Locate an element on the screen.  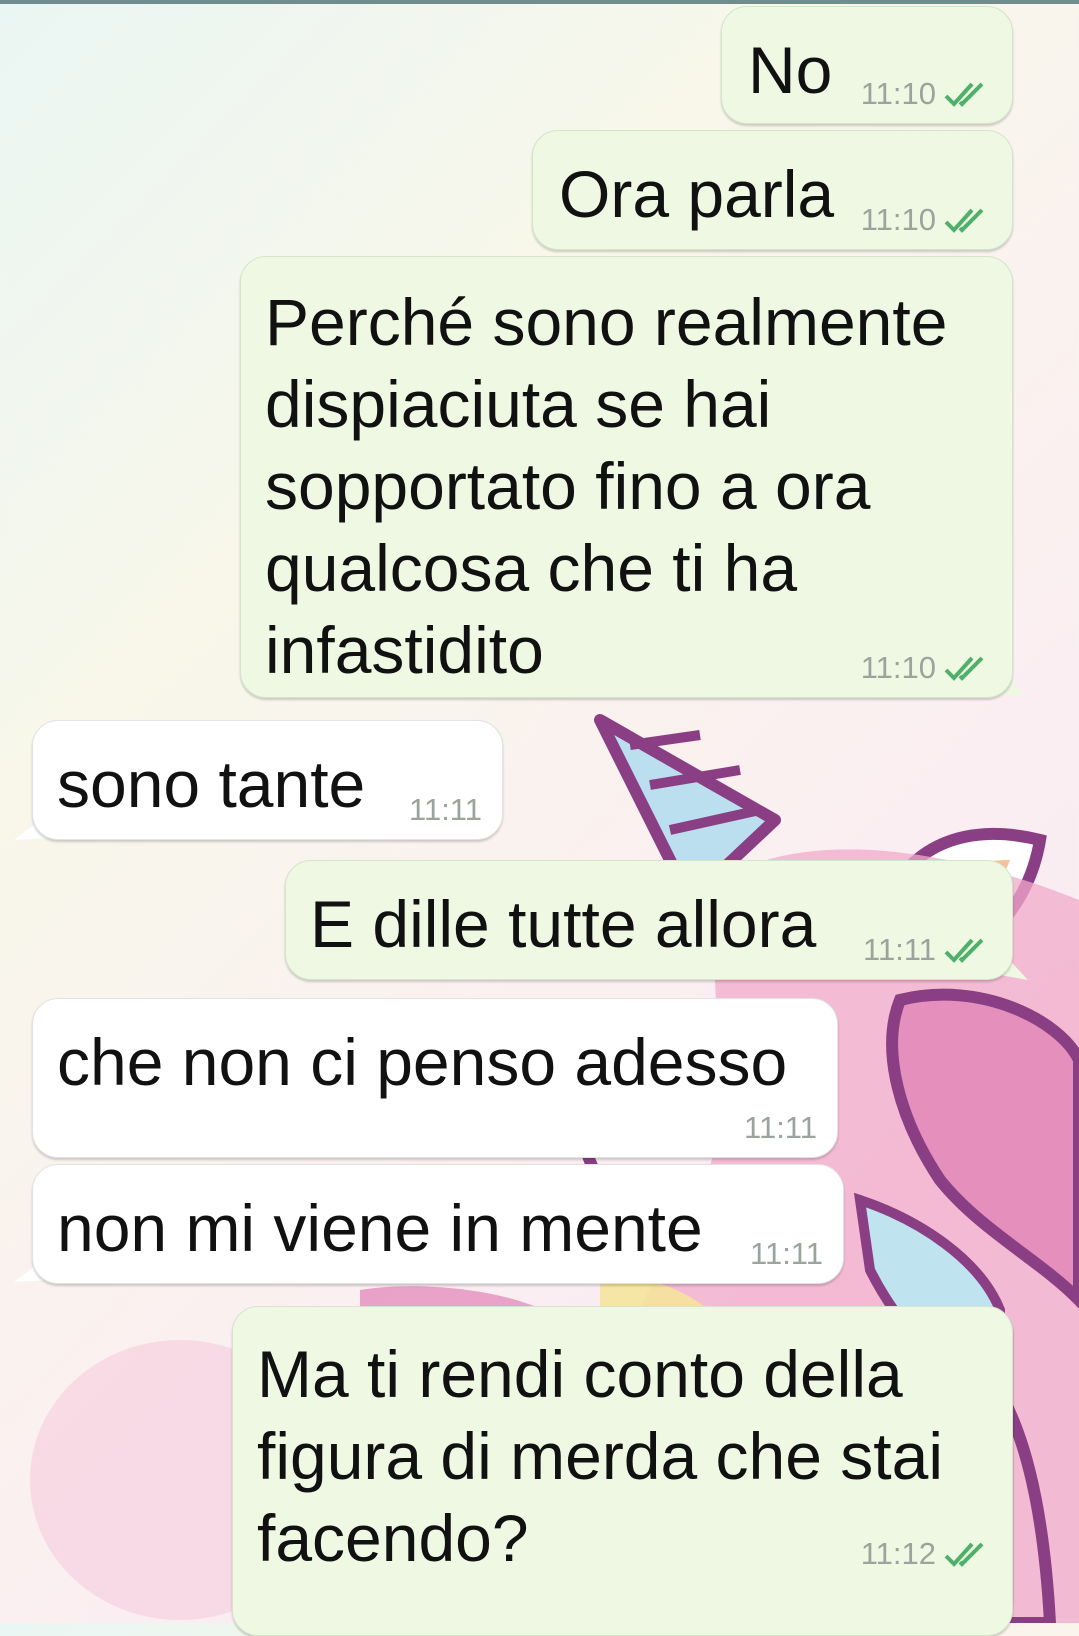
message-text-line: figura di merda che stai is located at coordinates (600, 1456).